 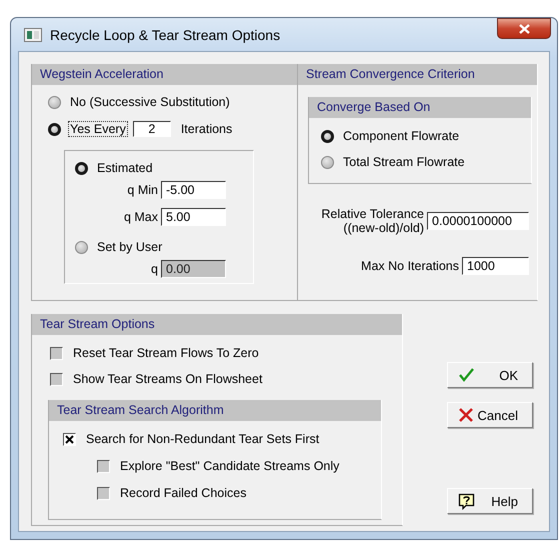 I want to click on ok-button: OK, so click(x=490, y=375).